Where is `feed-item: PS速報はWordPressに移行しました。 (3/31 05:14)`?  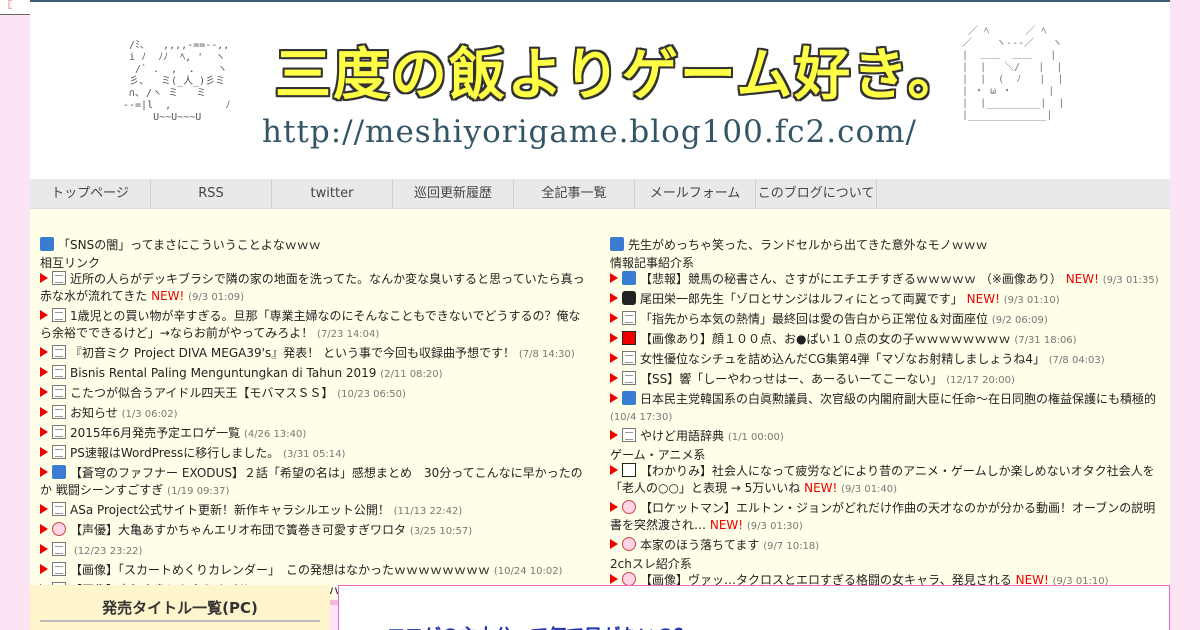 feed-item: PS速報はWordPressに移行しました。 (3/31 05:14) is located at coordinates (315, 454).